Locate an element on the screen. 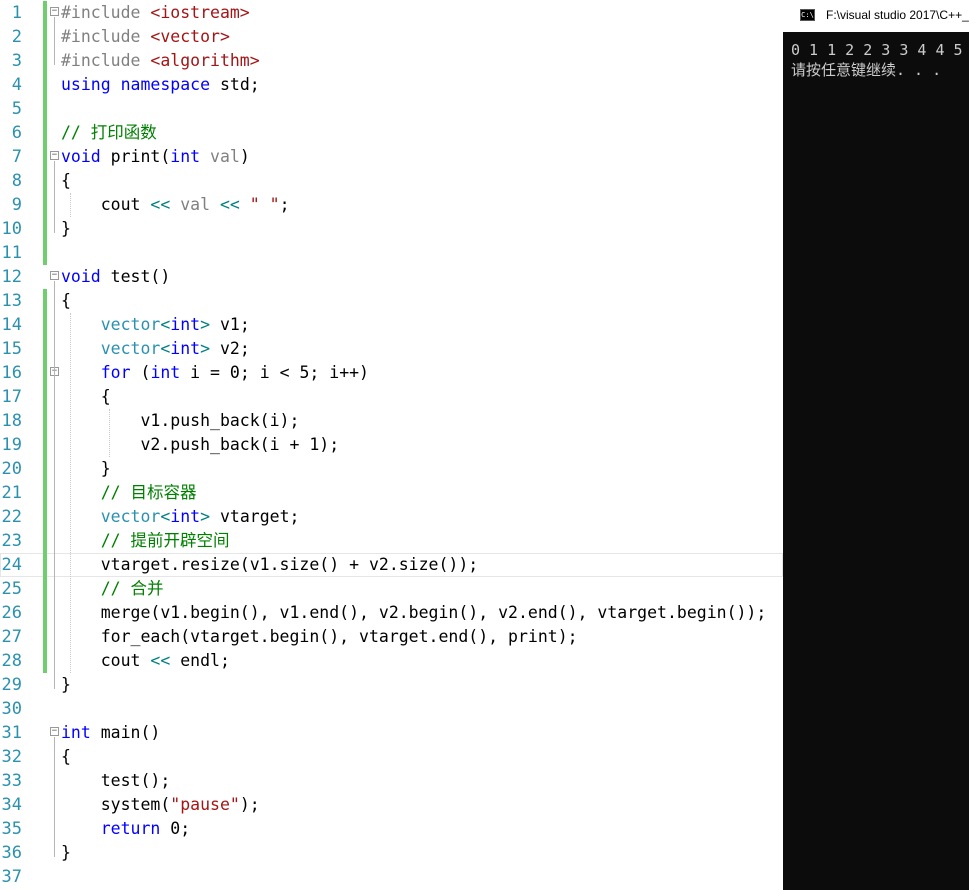 The width and height of the screenshot is (969, 890). code-line: 8{ is located at coordinates (391, 181).